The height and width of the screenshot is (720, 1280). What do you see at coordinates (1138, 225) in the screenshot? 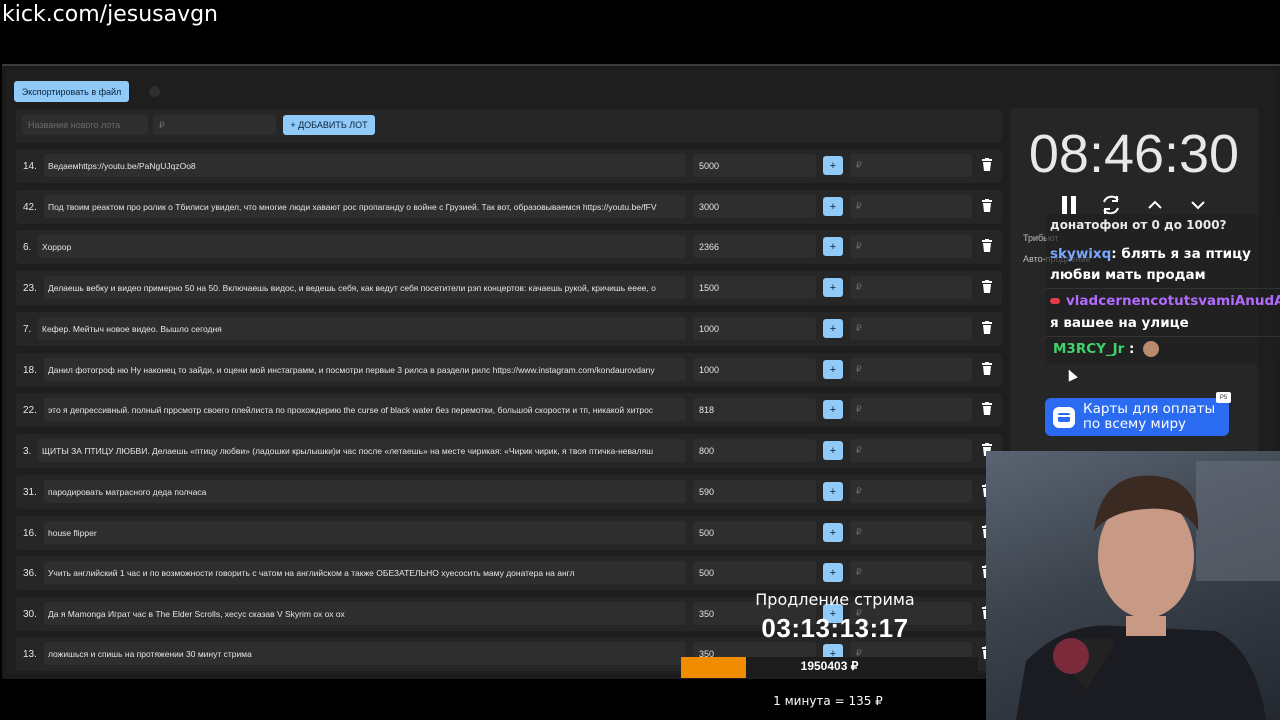
I see `chat-partial-line: донатофон от 0 до 1000?` at bounding box center [1138, 225].